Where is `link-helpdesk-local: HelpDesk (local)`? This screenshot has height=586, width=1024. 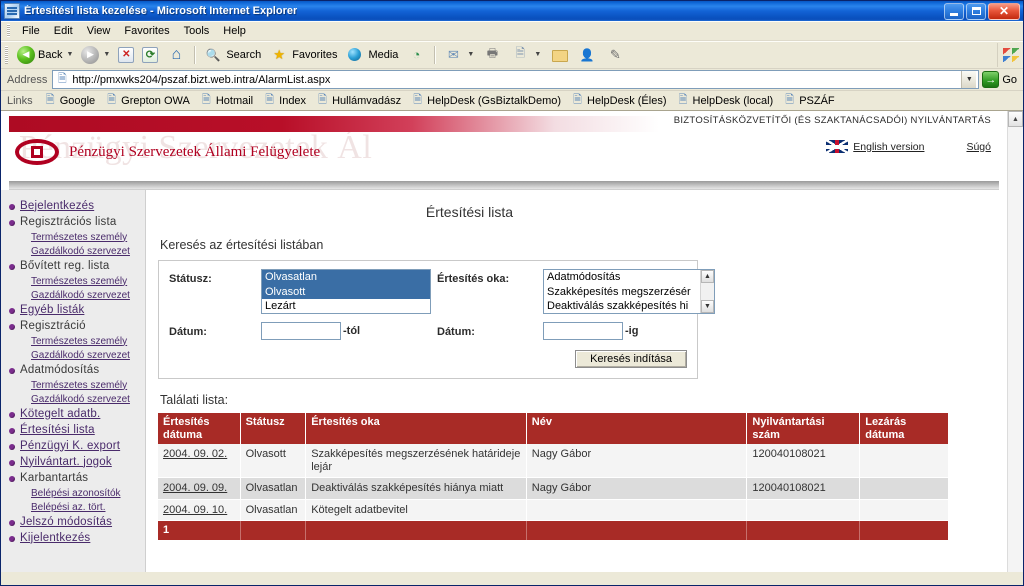
link-helpdesk-local: HelpDesk (local) is located at coordinates (725, 100).